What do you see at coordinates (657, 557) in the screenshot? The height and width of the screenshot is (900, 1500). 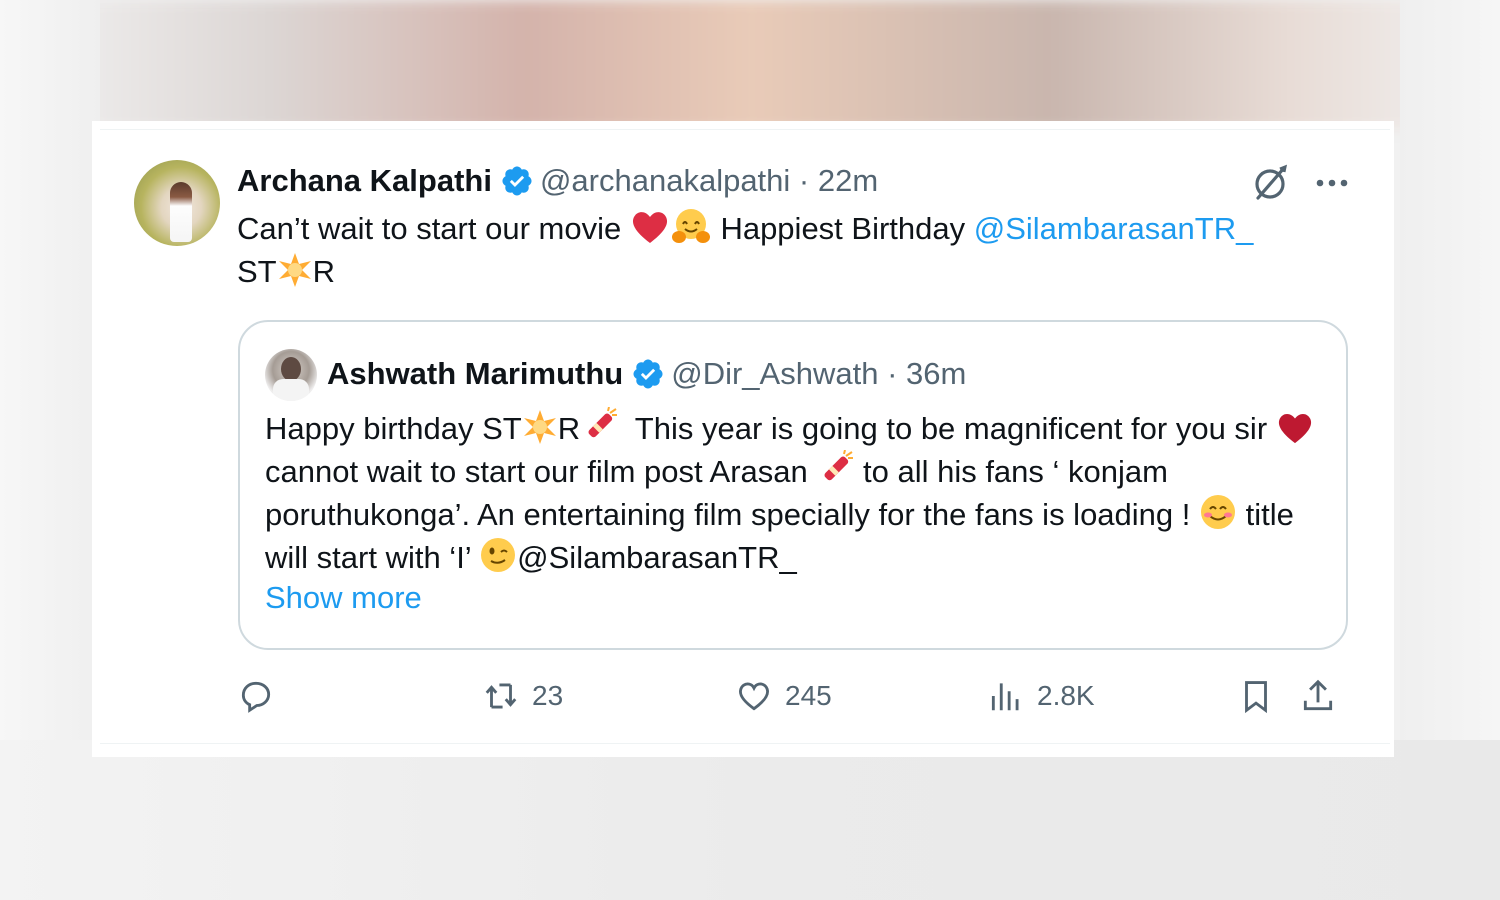 I see `quoted-text-part: @SilambarasanTR_` at bounding box center [657, 557].